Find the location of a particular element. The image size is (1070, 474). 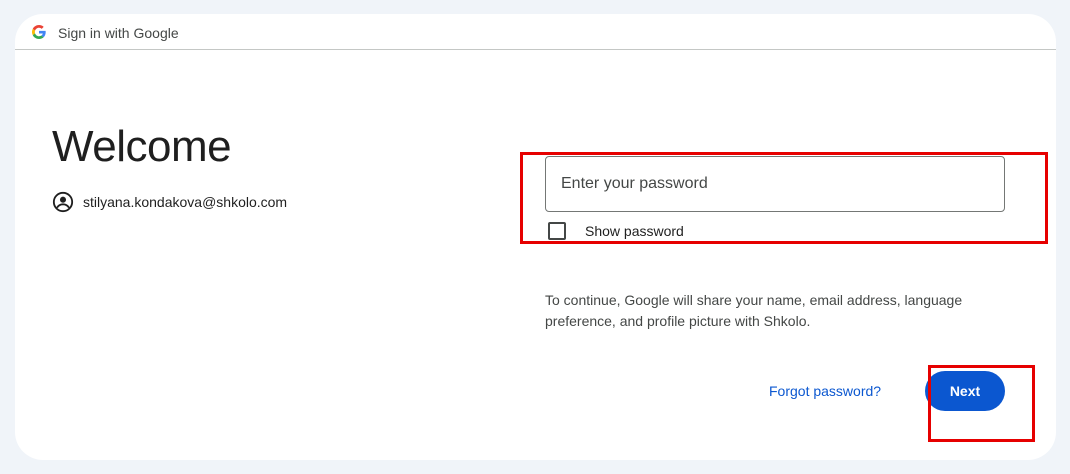

account-circle-icon is located at coordinates (63, 202).